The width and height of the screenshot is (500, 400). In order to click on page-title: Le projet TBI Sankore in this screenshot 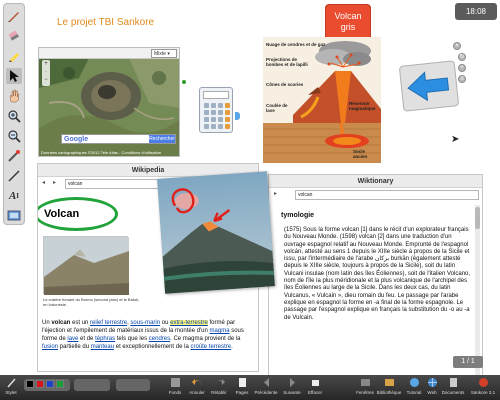, I will do `click(106, 22)`.